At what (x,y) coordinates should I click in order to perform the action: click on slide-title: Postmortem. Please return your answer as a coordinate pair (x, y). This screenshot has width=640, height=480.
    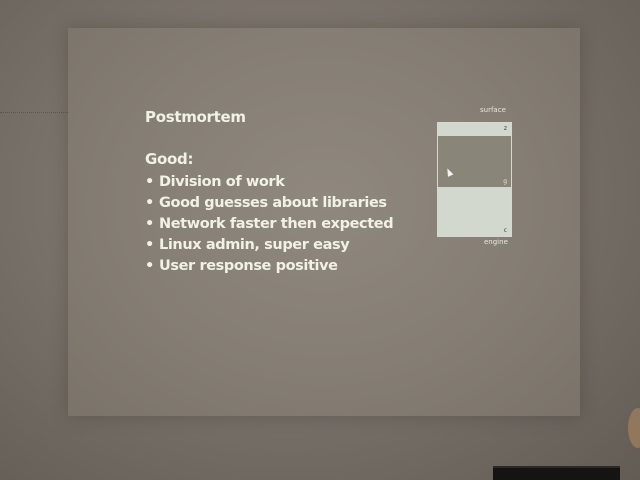
    Looking at the image, I should click on (195, 117).